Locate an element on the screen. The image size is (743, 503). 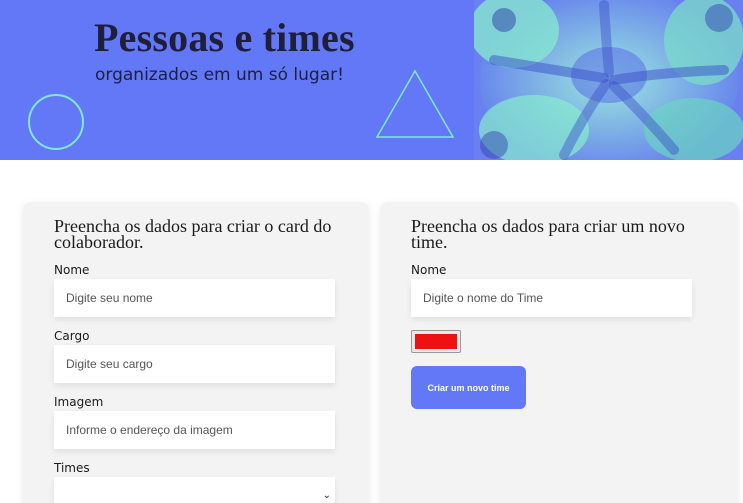
teams-label: Times is located at coordinates (72, 468).